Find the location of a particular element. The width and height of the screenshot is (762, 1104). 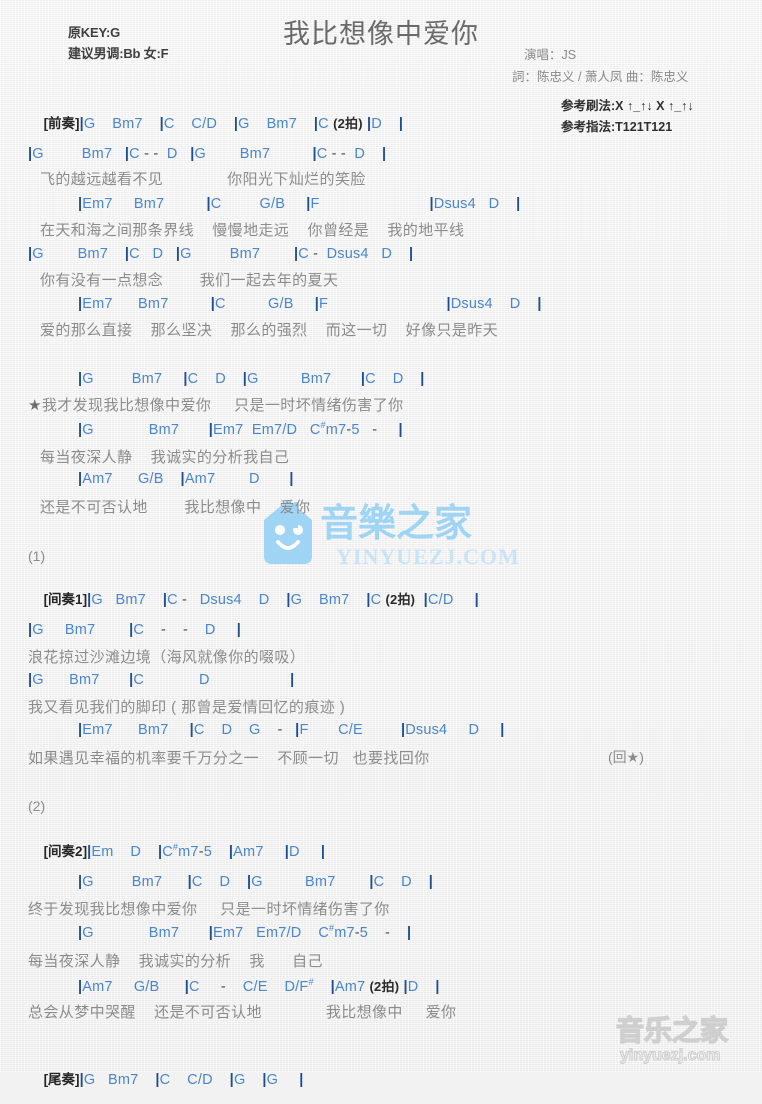

section-tag-intro: [前奏] is located at coordinates (61, 123).